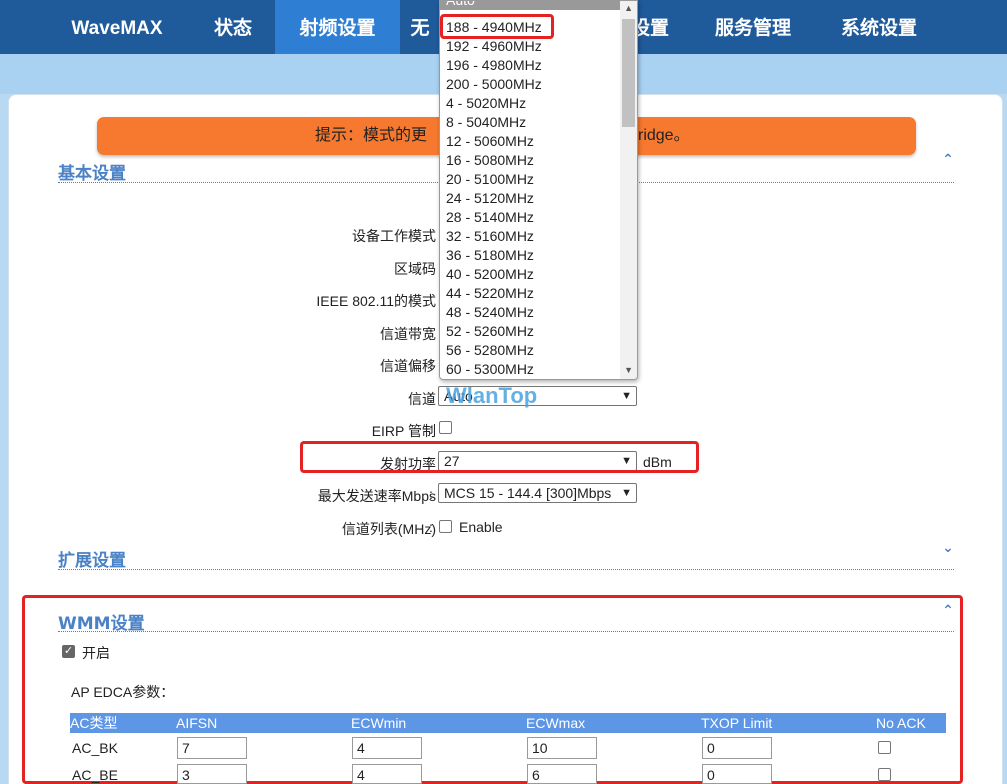 This screenshot has height=784, width=1007. I want to click on dropdown-option: 36 - 5180MHz, so click(530, 255).